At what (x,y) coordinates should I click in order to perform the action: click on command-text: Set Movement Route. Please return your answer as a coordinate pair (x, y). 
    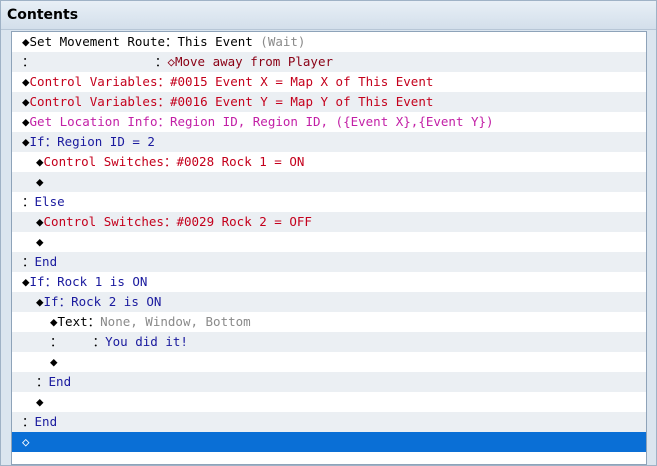
    Looking at the image, I should click on (97, 41).